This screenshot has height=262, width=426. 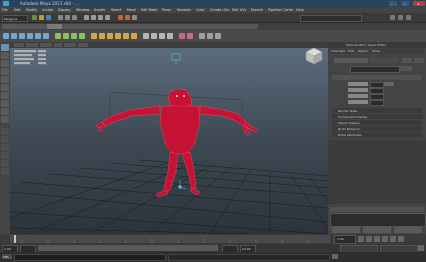 I want to click on menu-create: Create, so click(x=47, y=10).